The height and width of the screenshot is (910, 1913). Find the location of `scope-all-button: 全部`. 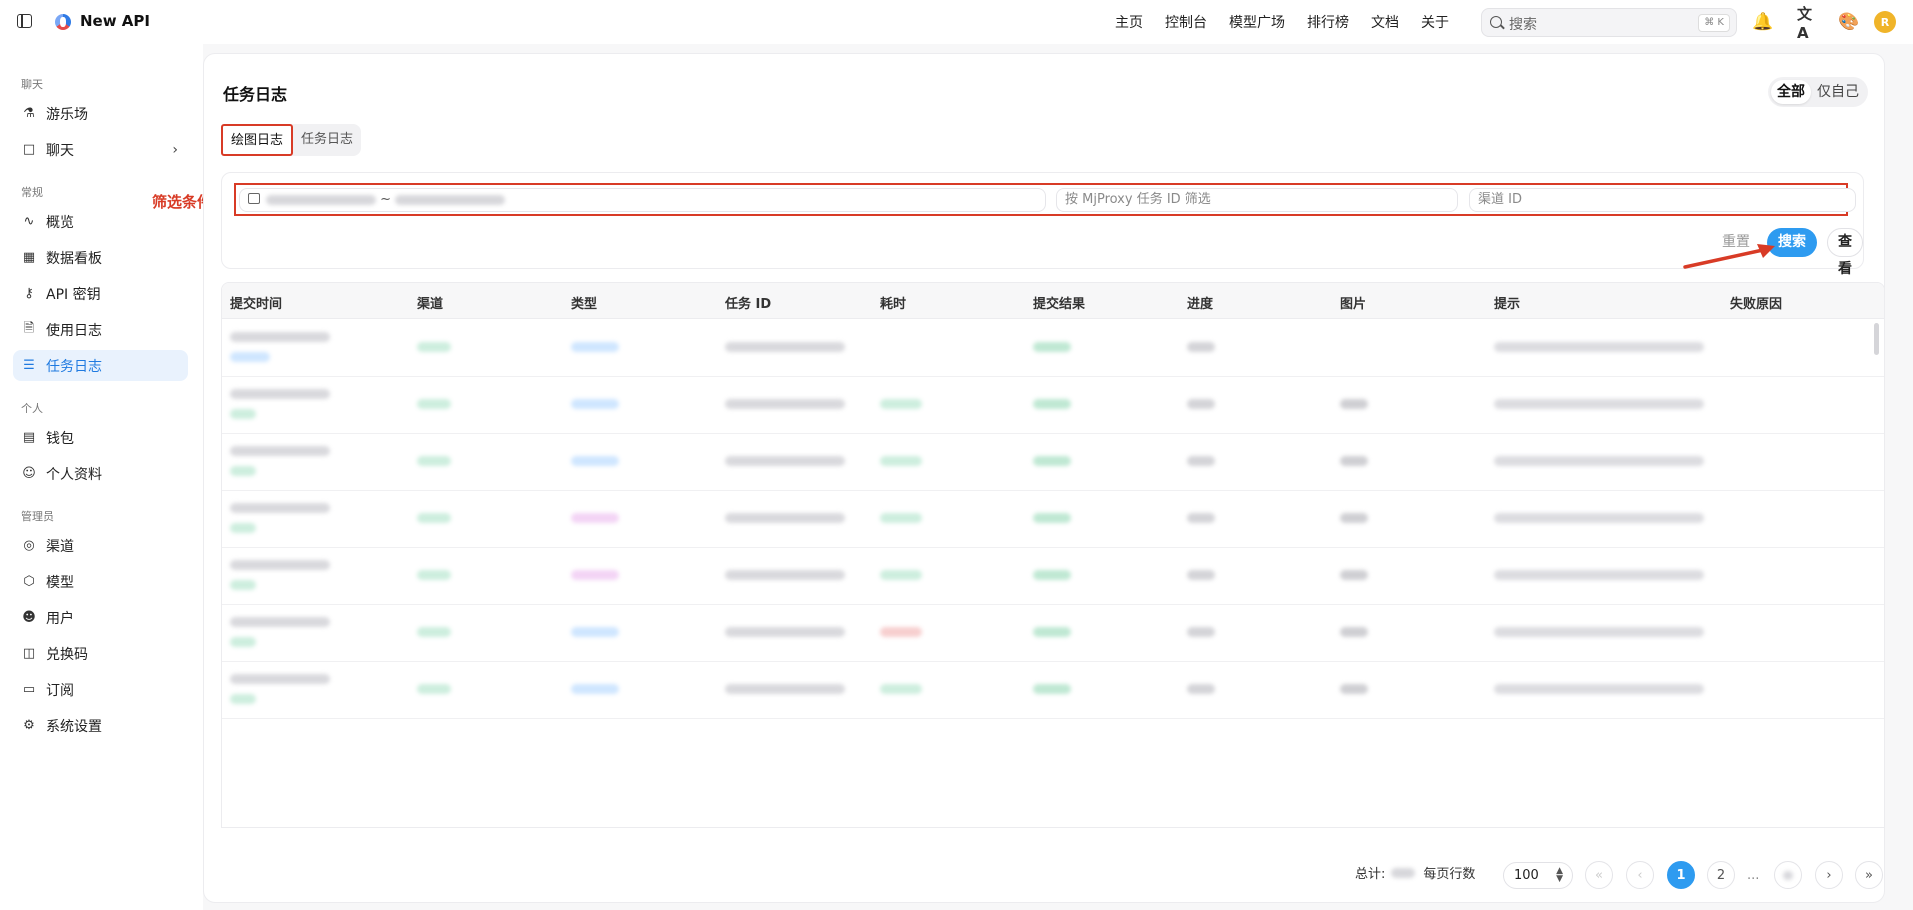

scope-all-button: 全部 is located at coordinates (1791, 92).